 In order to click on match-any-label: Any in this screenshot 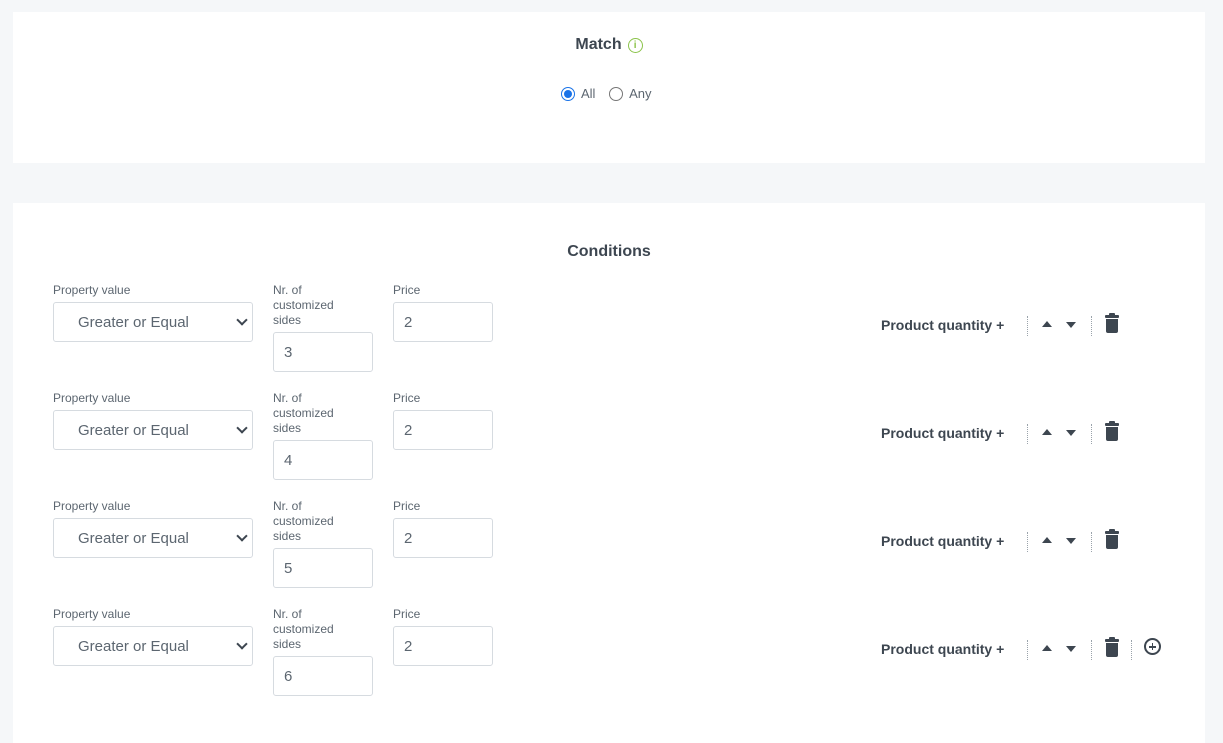, I will do `click(640, 93)`.